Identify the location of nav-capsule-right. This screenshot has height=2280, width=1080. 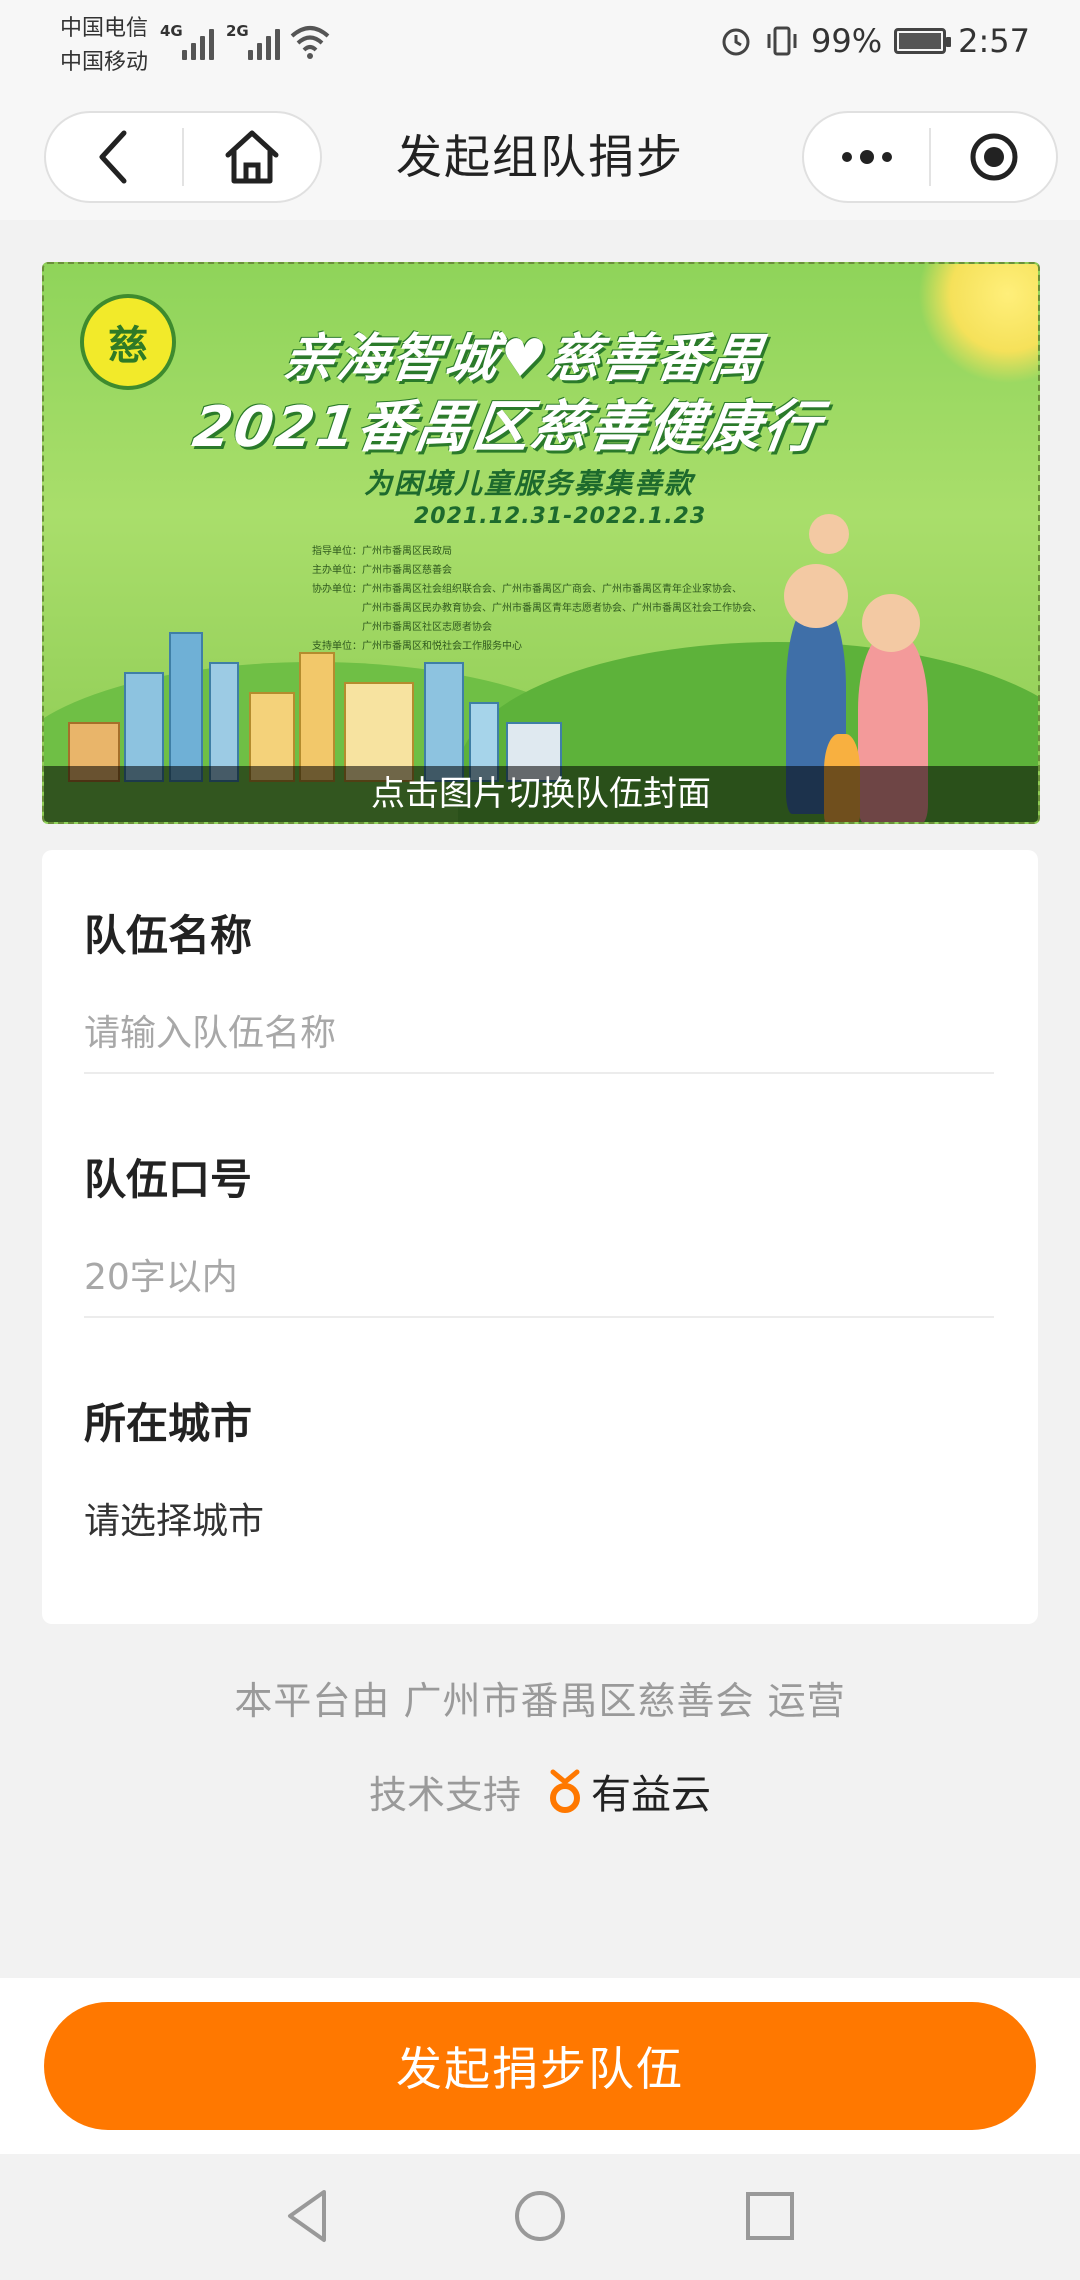
(930, 157).